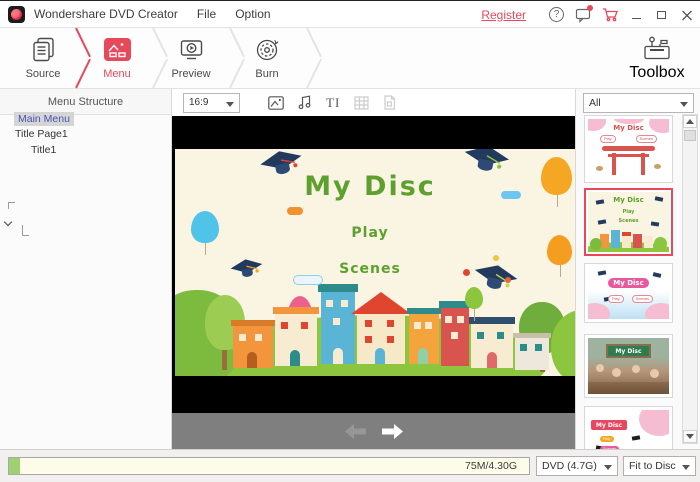 Image resolution: width=700 pixels, height=482 pixels. Describe the element at coordinates (474, 304) in the screenshot. I see `balloon-icon` at that location.